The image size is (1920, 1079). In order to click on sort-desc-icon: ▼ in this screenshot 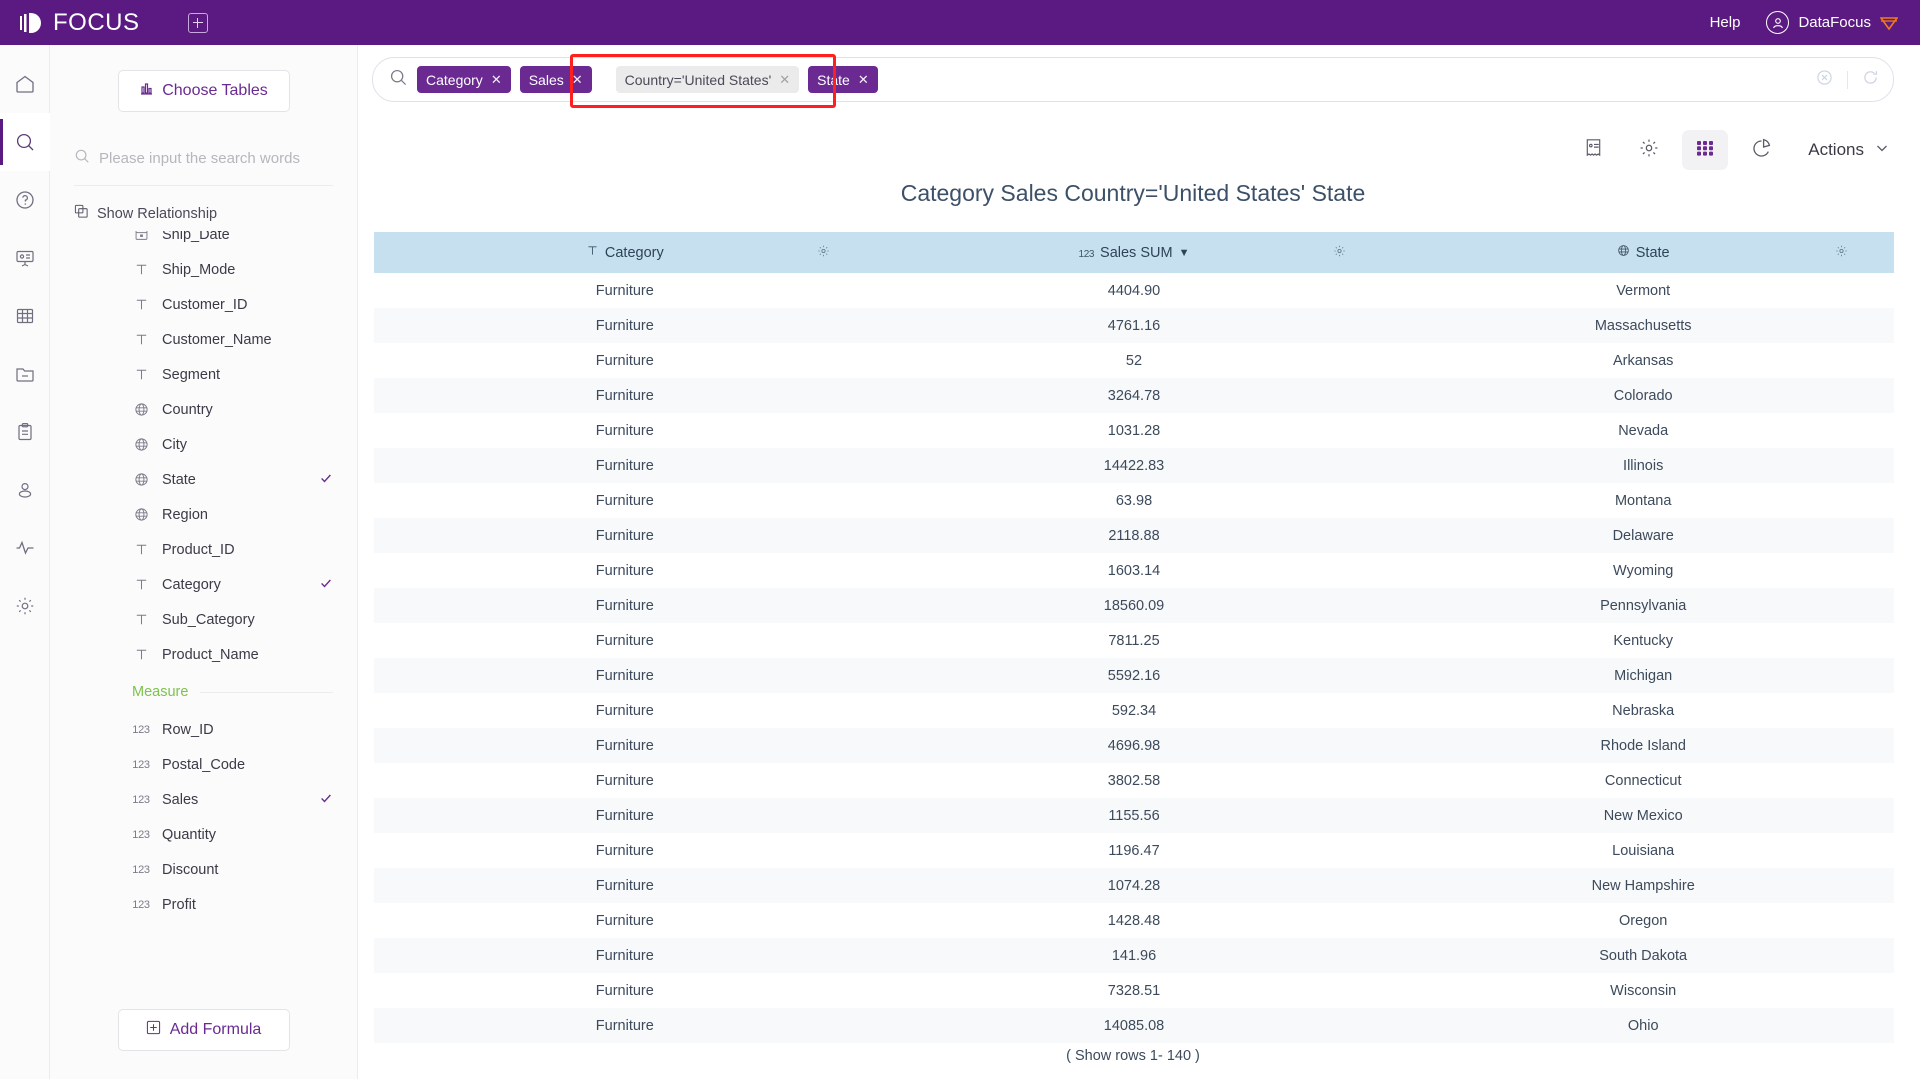, I will do `click(1184, 253)`.